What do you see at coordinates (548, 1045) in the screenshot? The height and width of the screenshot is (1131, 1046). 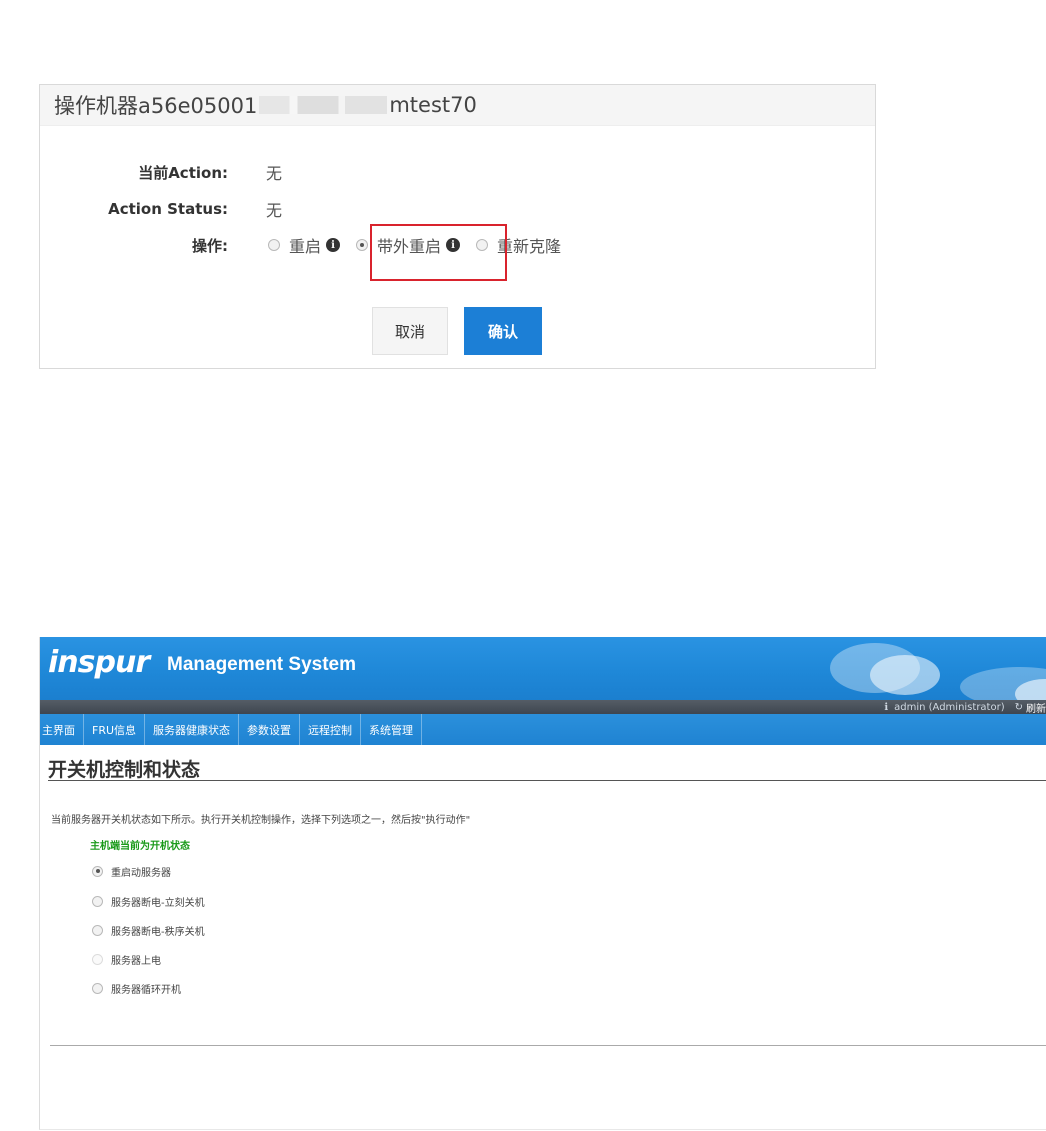 I see `bottom-divider` at bounding box center [548, 1045].